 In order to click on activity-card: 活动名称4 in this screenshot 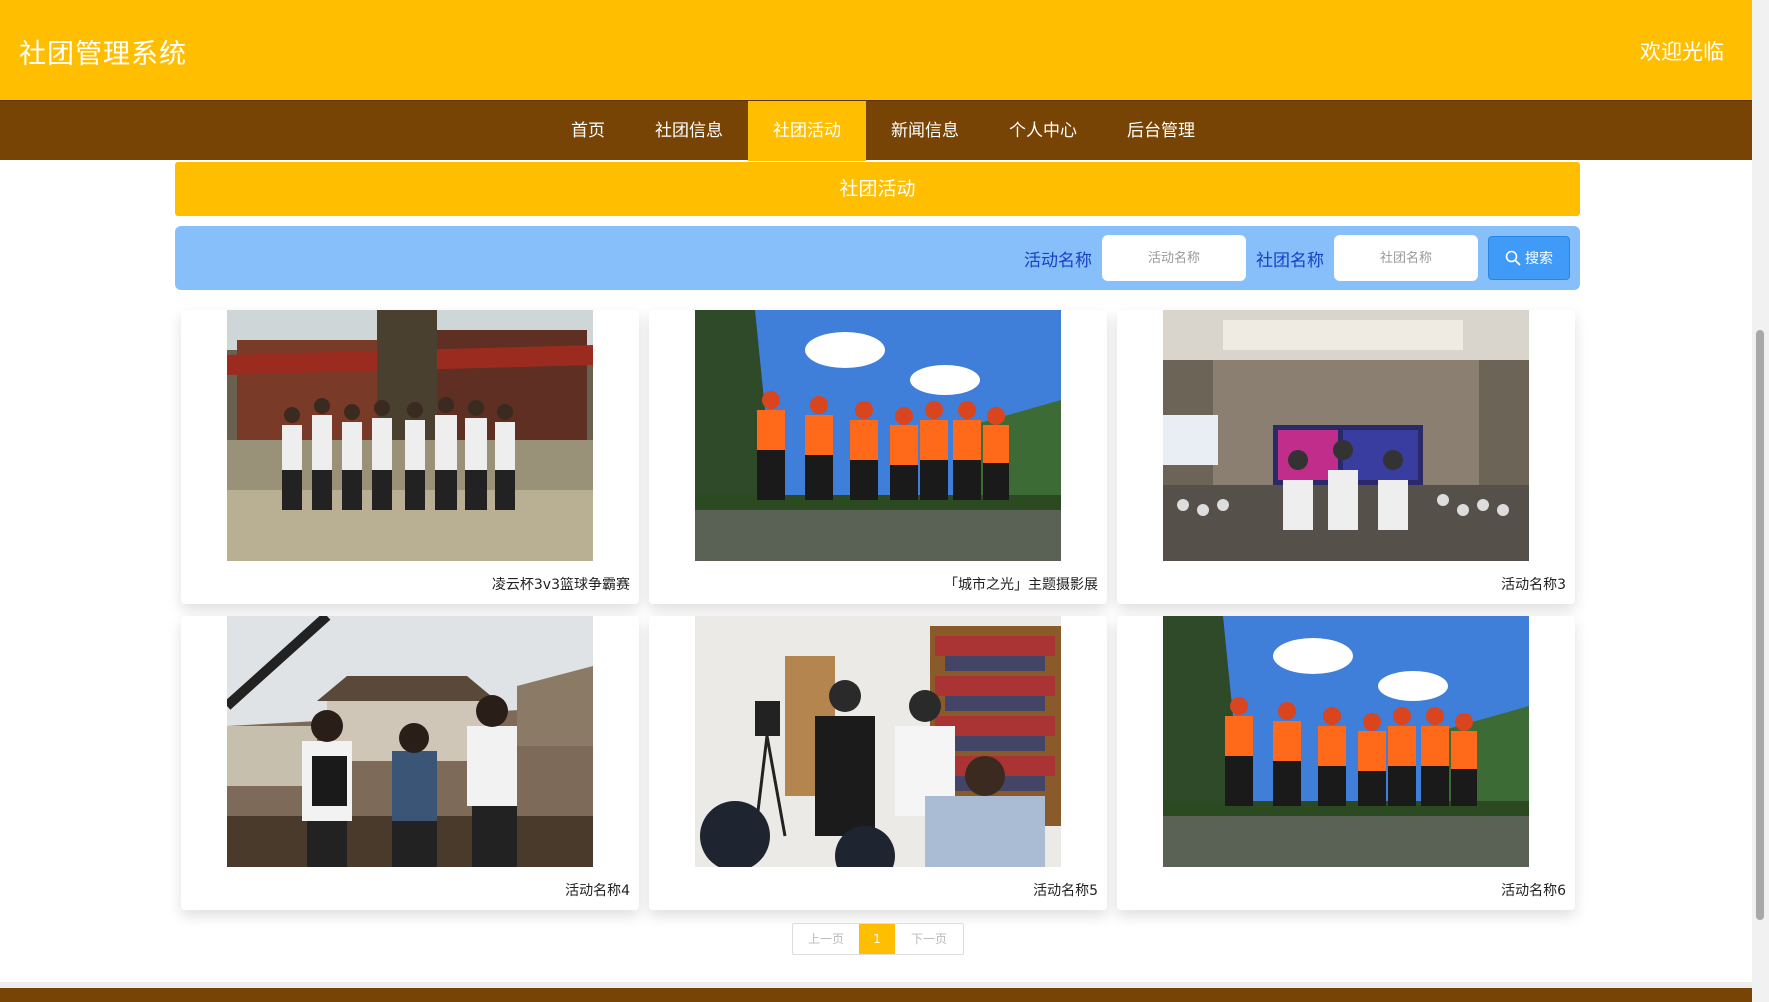, I will do `click(410, 763)`.